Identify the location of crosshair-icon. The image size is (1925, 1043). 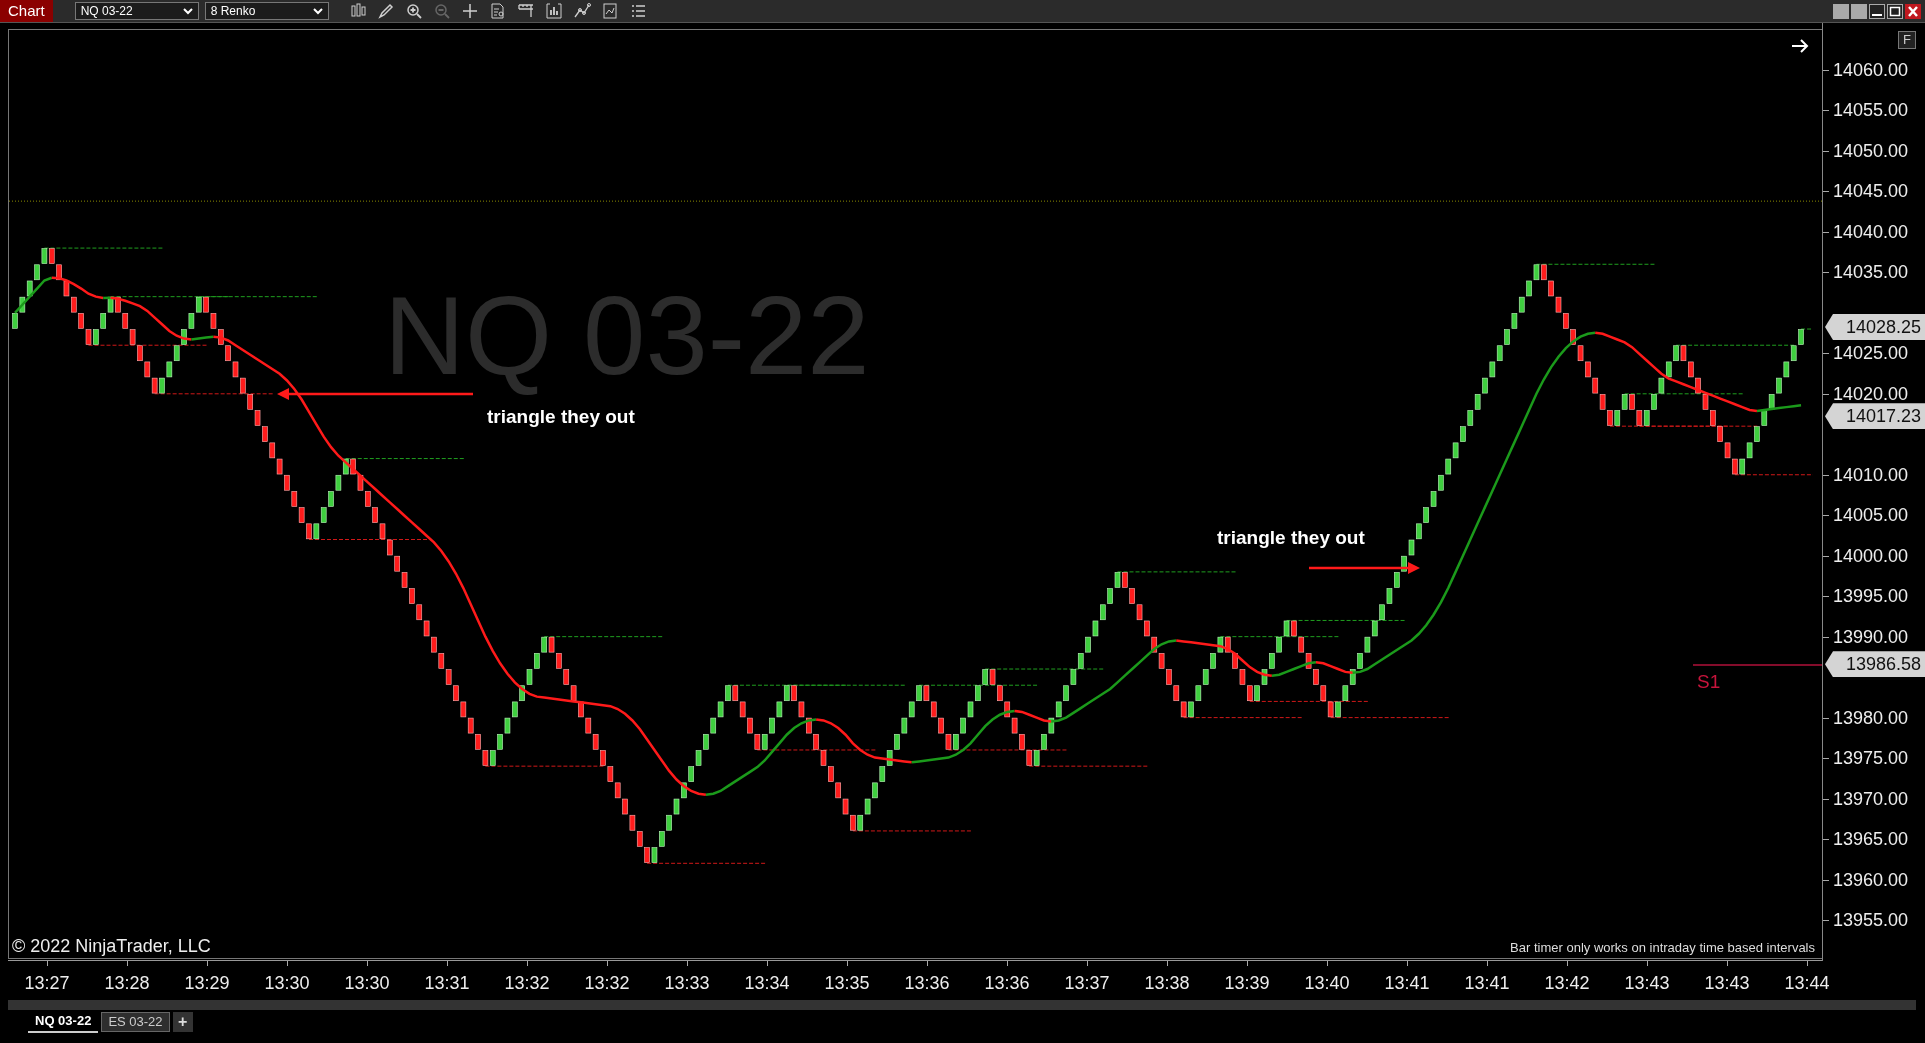
(469, 11).